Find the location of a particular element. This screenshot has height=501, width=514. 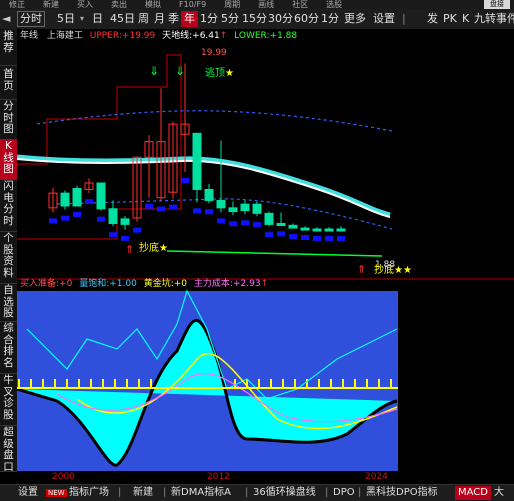

tab-period: 周 is located at coordinates (143, 19).